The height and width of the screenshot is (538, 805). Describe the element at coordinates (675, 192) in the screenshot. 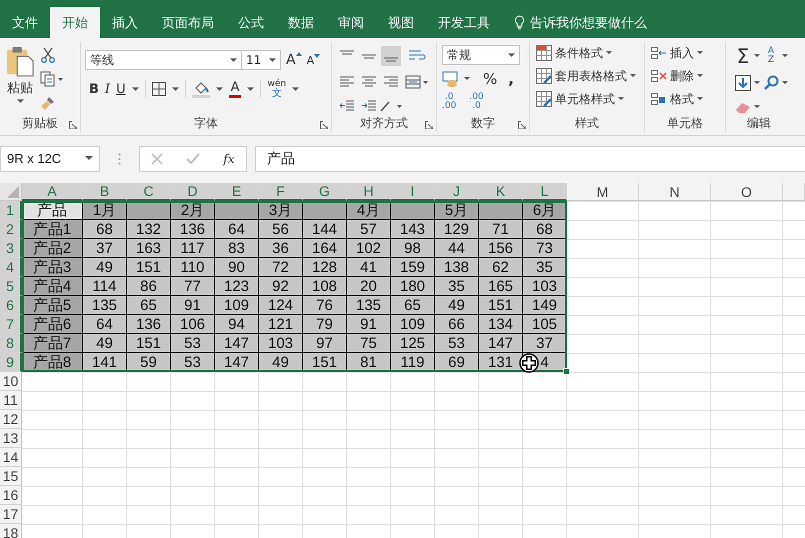

I see `column-header: N` at that location.